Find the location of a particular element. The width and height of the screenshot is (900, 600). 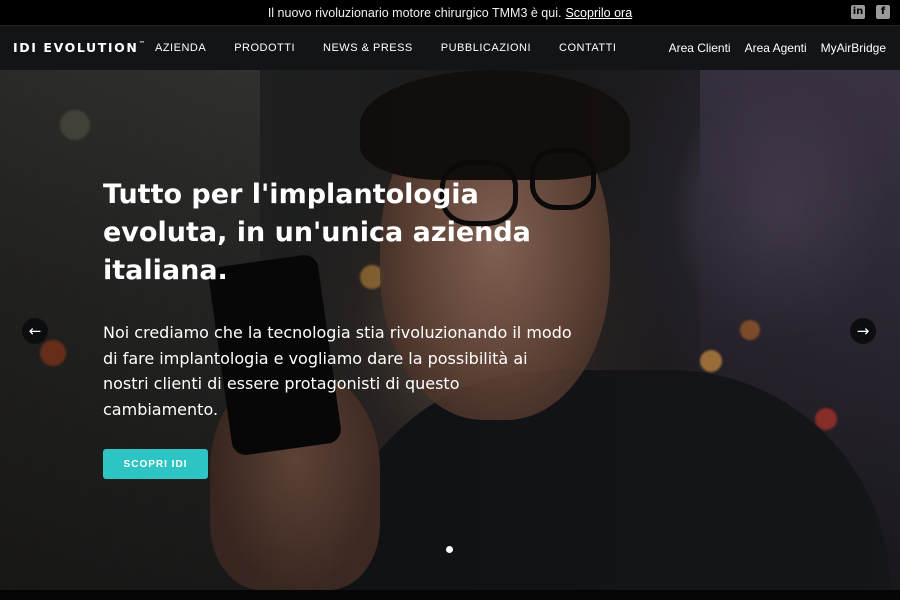

carousel-prev-button: ← is located at coordinates (35, 331).